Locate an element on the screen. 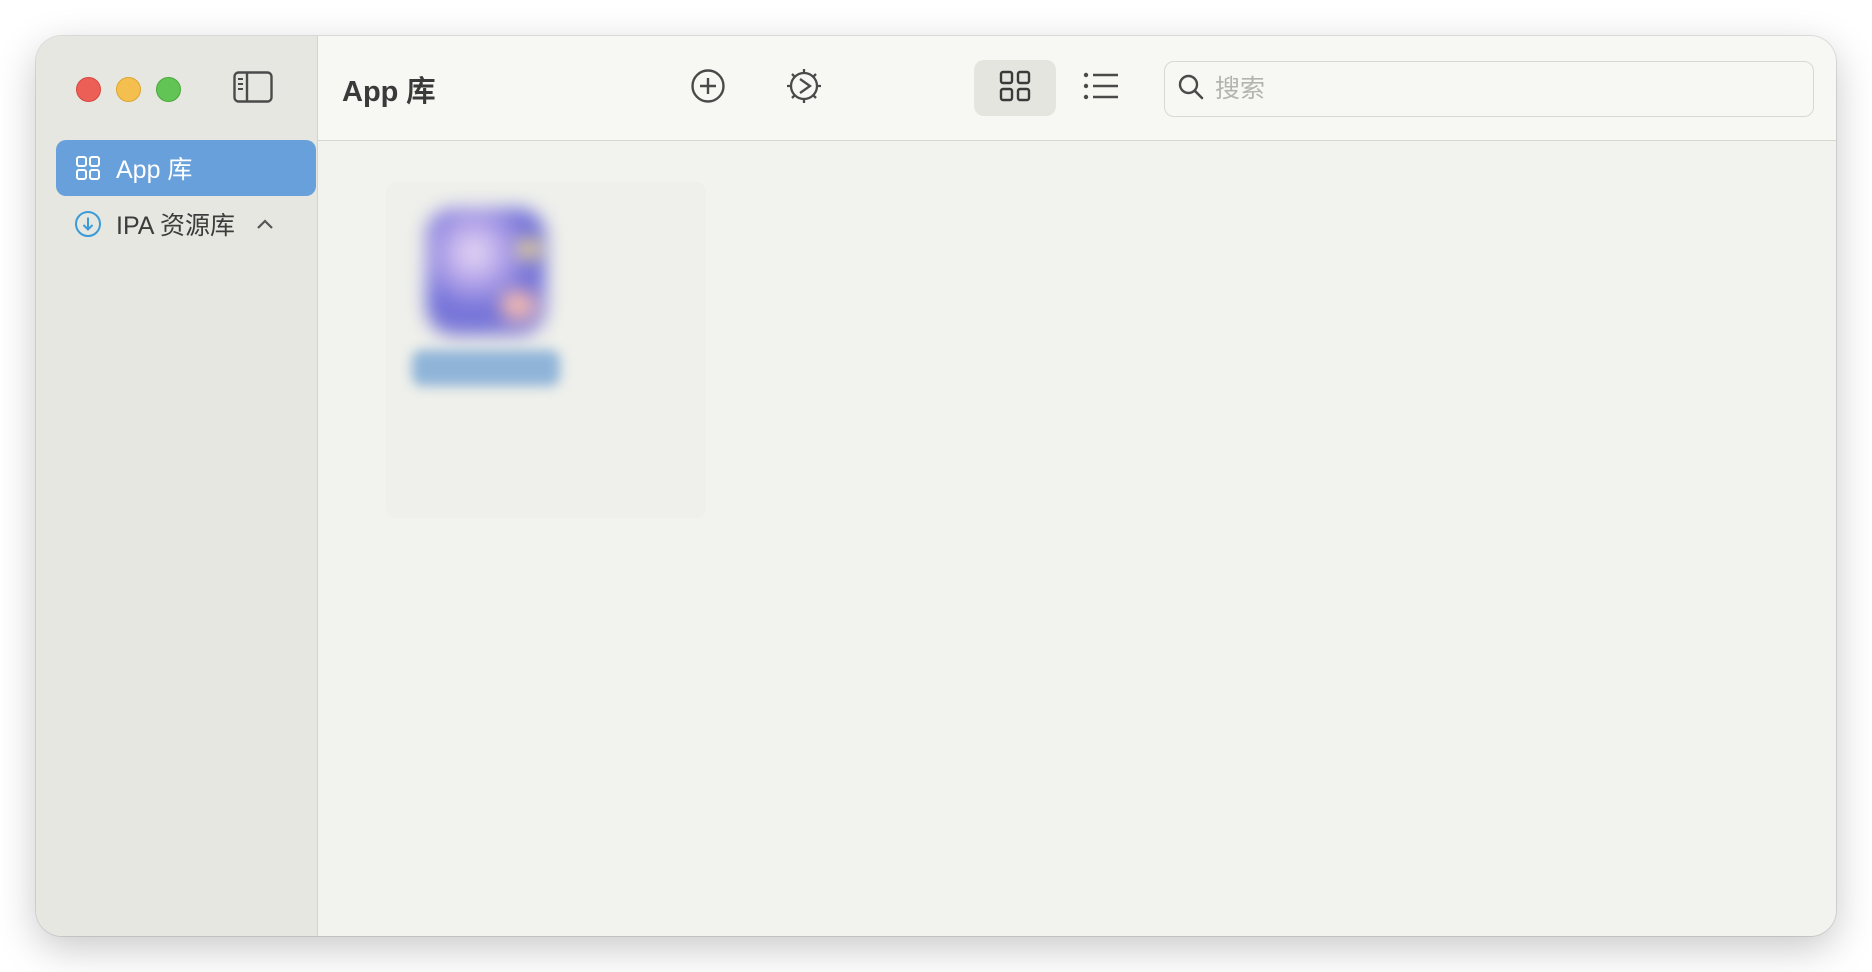 The height and width of the screenshot is (972, 1872). app-card is located at coordinates (546, 350).